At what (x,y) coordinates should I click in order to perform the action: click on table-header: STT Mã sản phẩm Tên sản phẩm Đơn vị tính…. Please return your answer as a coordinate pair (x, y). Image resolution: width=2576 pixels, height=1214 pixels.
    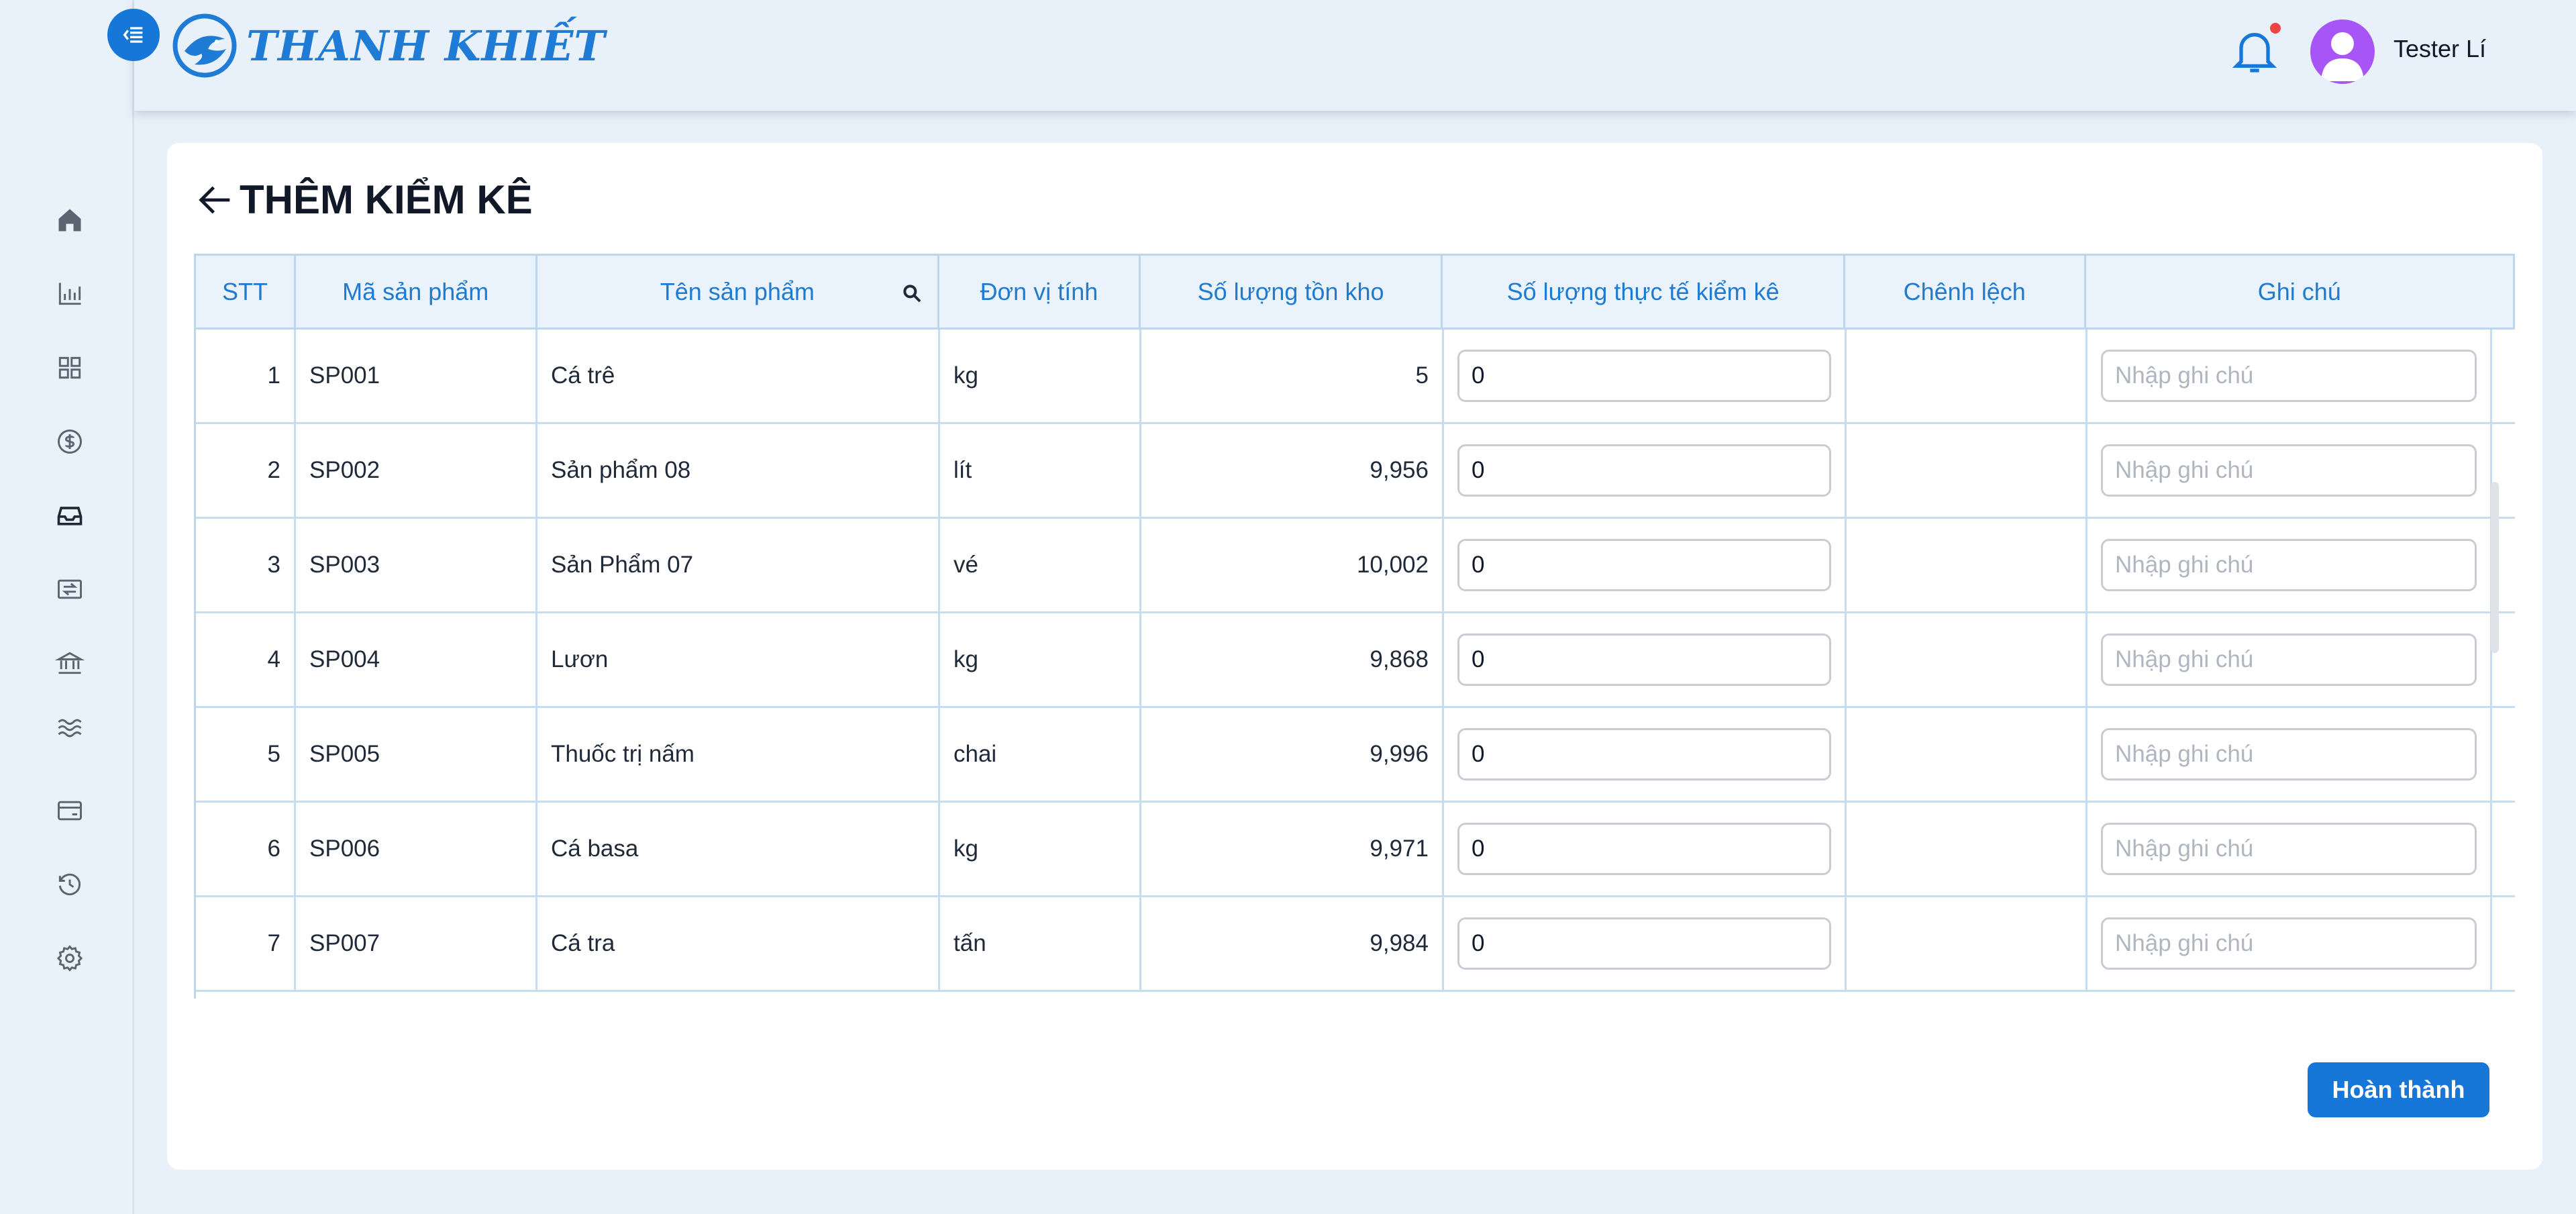
    Looking at the image, I should click on (1355, 292).